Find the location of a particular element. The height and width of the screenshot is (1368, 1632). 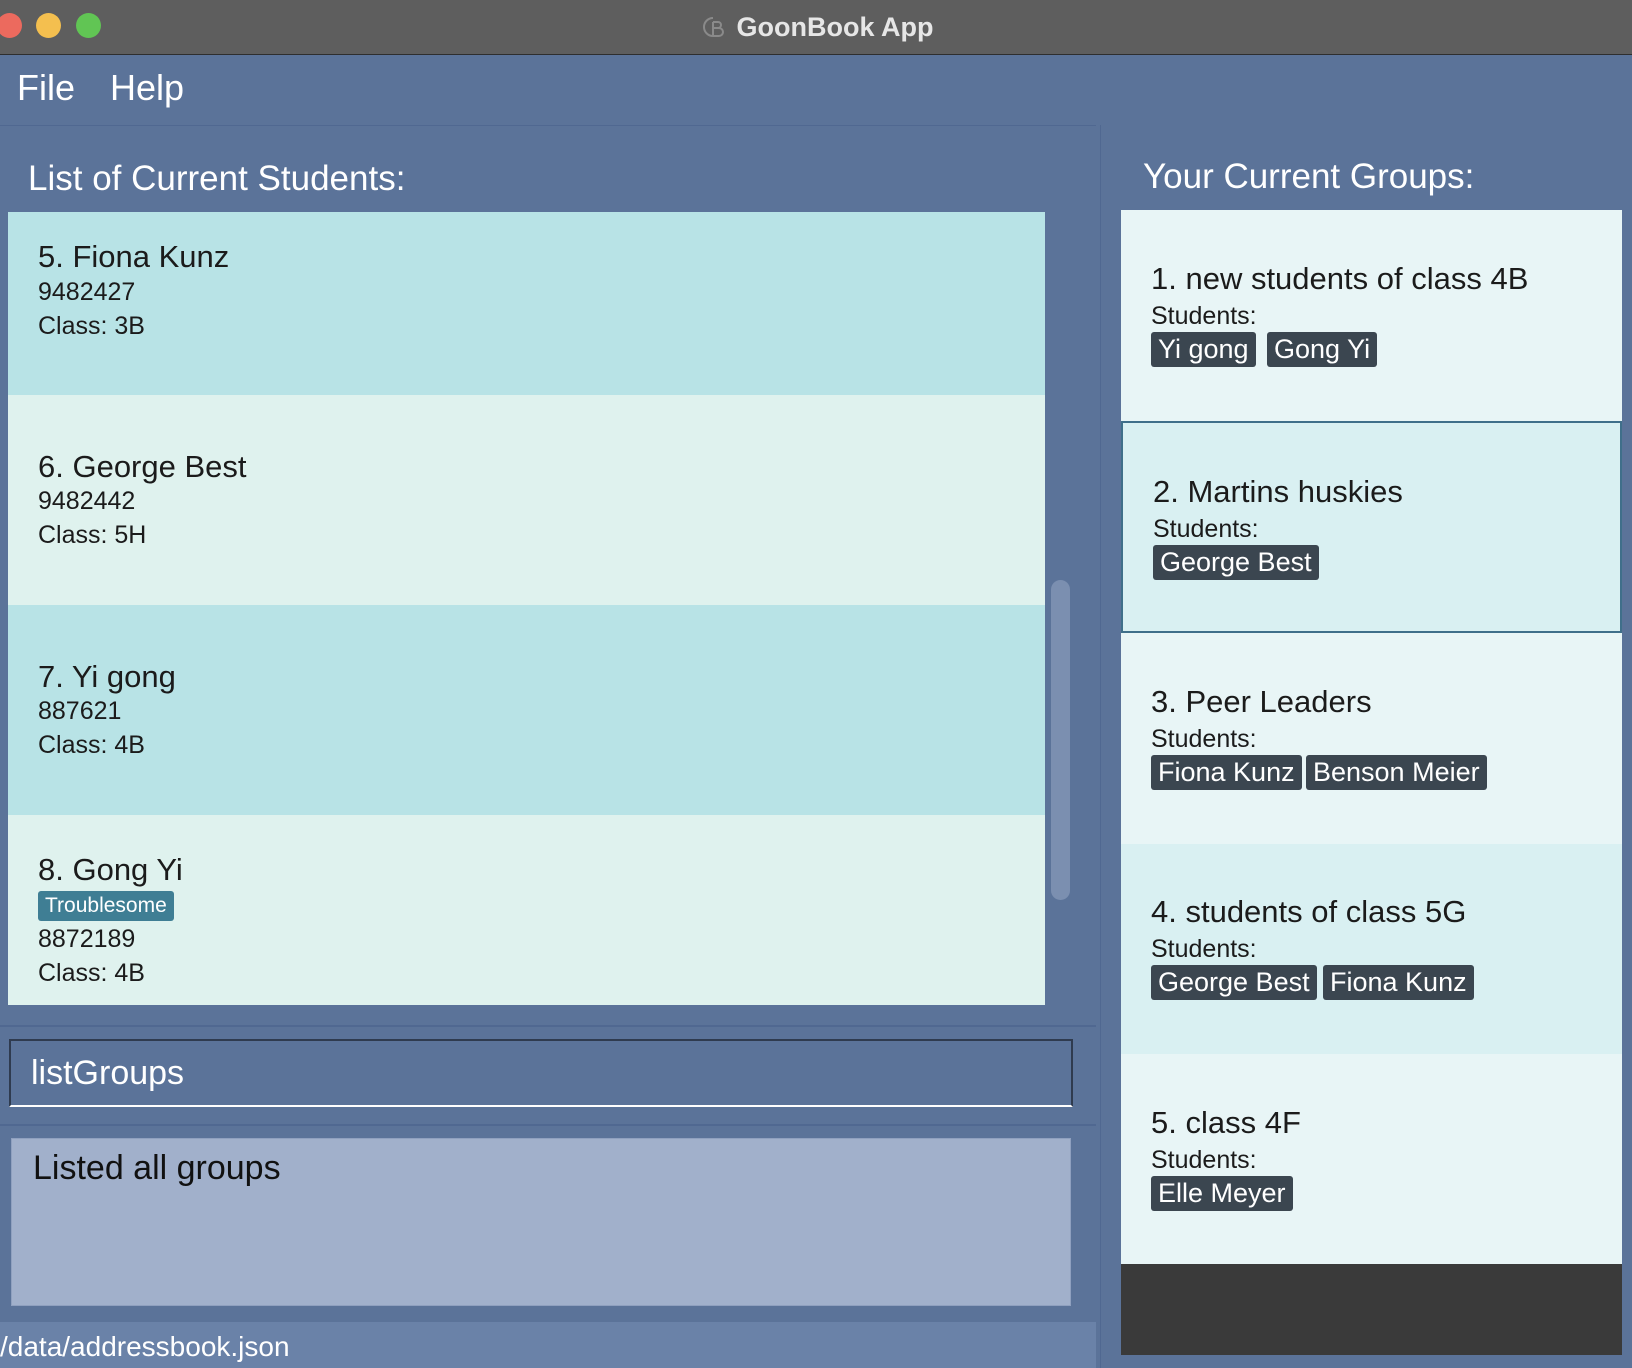

groups-panel-title: Your Current Groups: is located at coordinates (1309, 176).